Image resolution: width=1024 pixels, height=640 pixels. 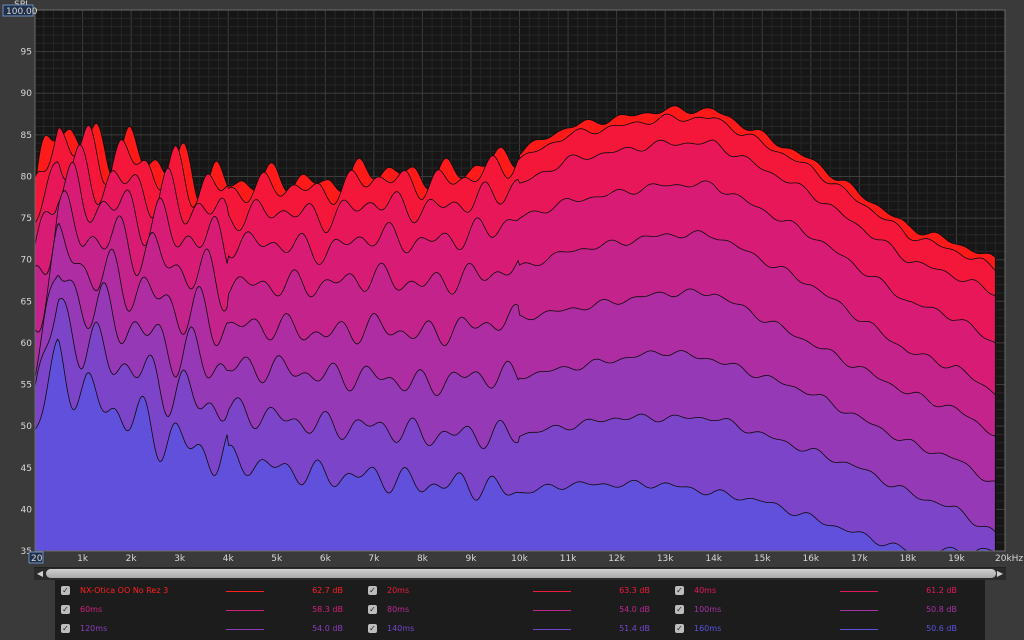 I want to click on legend-item: ✓ NX-Otica OO No Rez 3 62.7 dB, so click(x=211, y=591).